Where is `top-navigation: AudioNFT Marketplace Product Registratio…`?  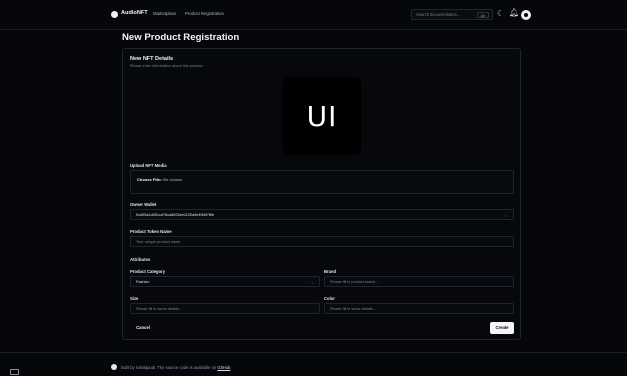 top-navigation: AudioNFT Marketplace Product Registratio… is located at coordinates (313, 15).